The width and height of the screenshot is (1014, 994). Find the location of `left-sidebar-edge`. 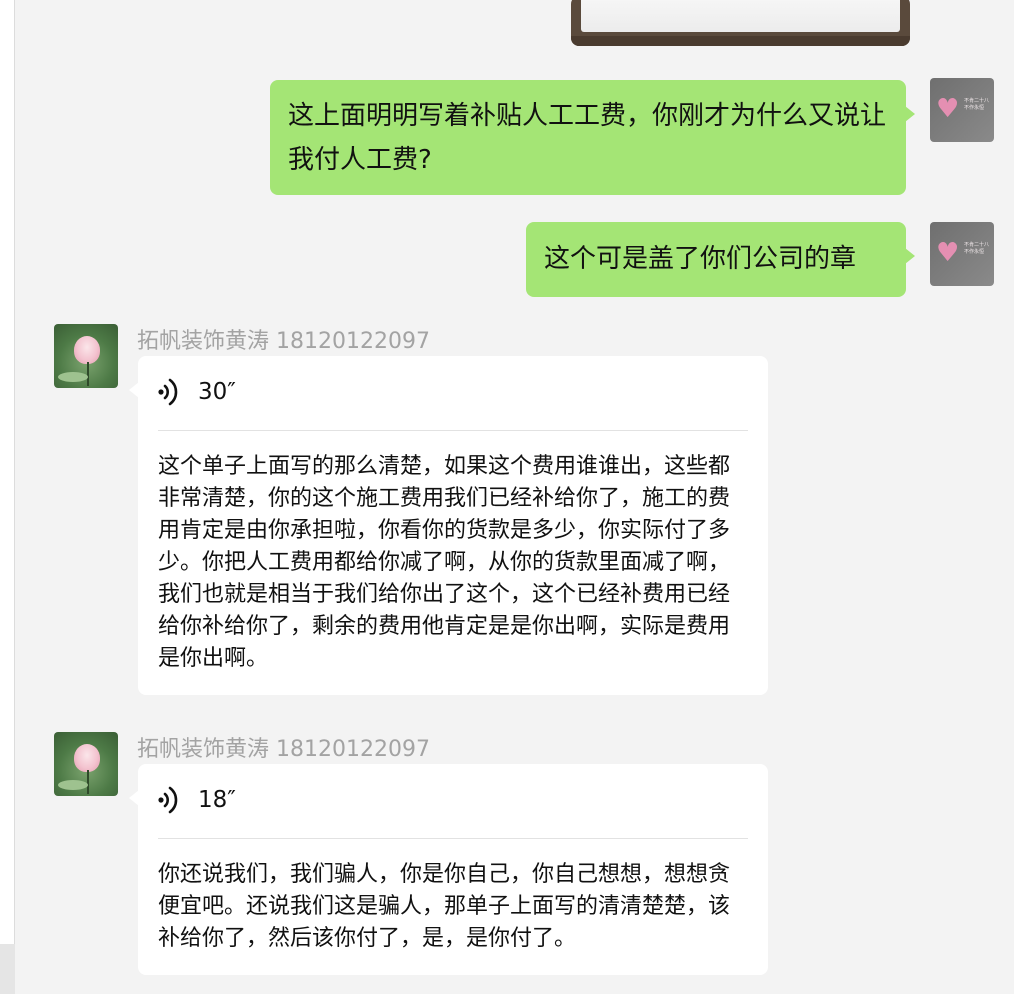

left-sidebar-edge is located at coordinates (7, 497).